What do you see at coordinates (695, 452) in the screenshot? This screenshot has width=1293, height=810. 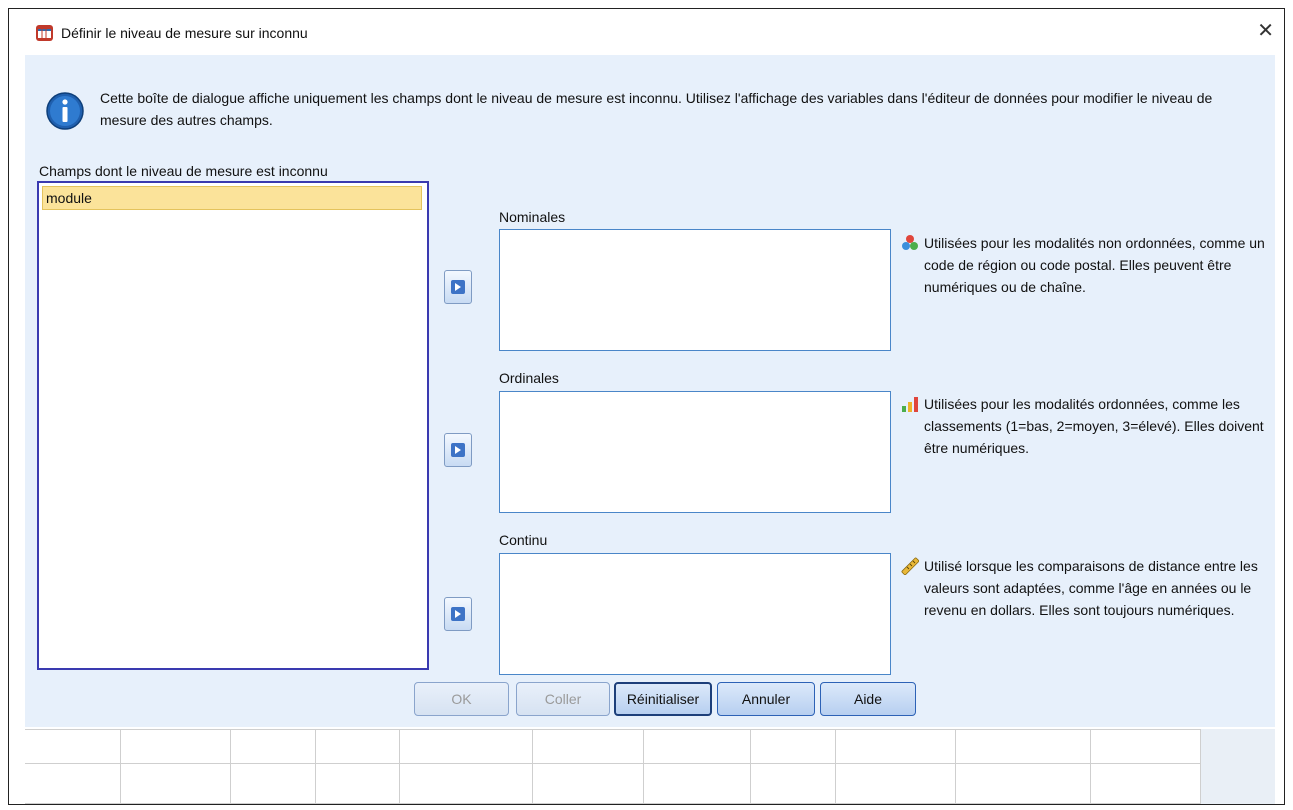 I see `ordinal-list` at bounding box center [695, 452].